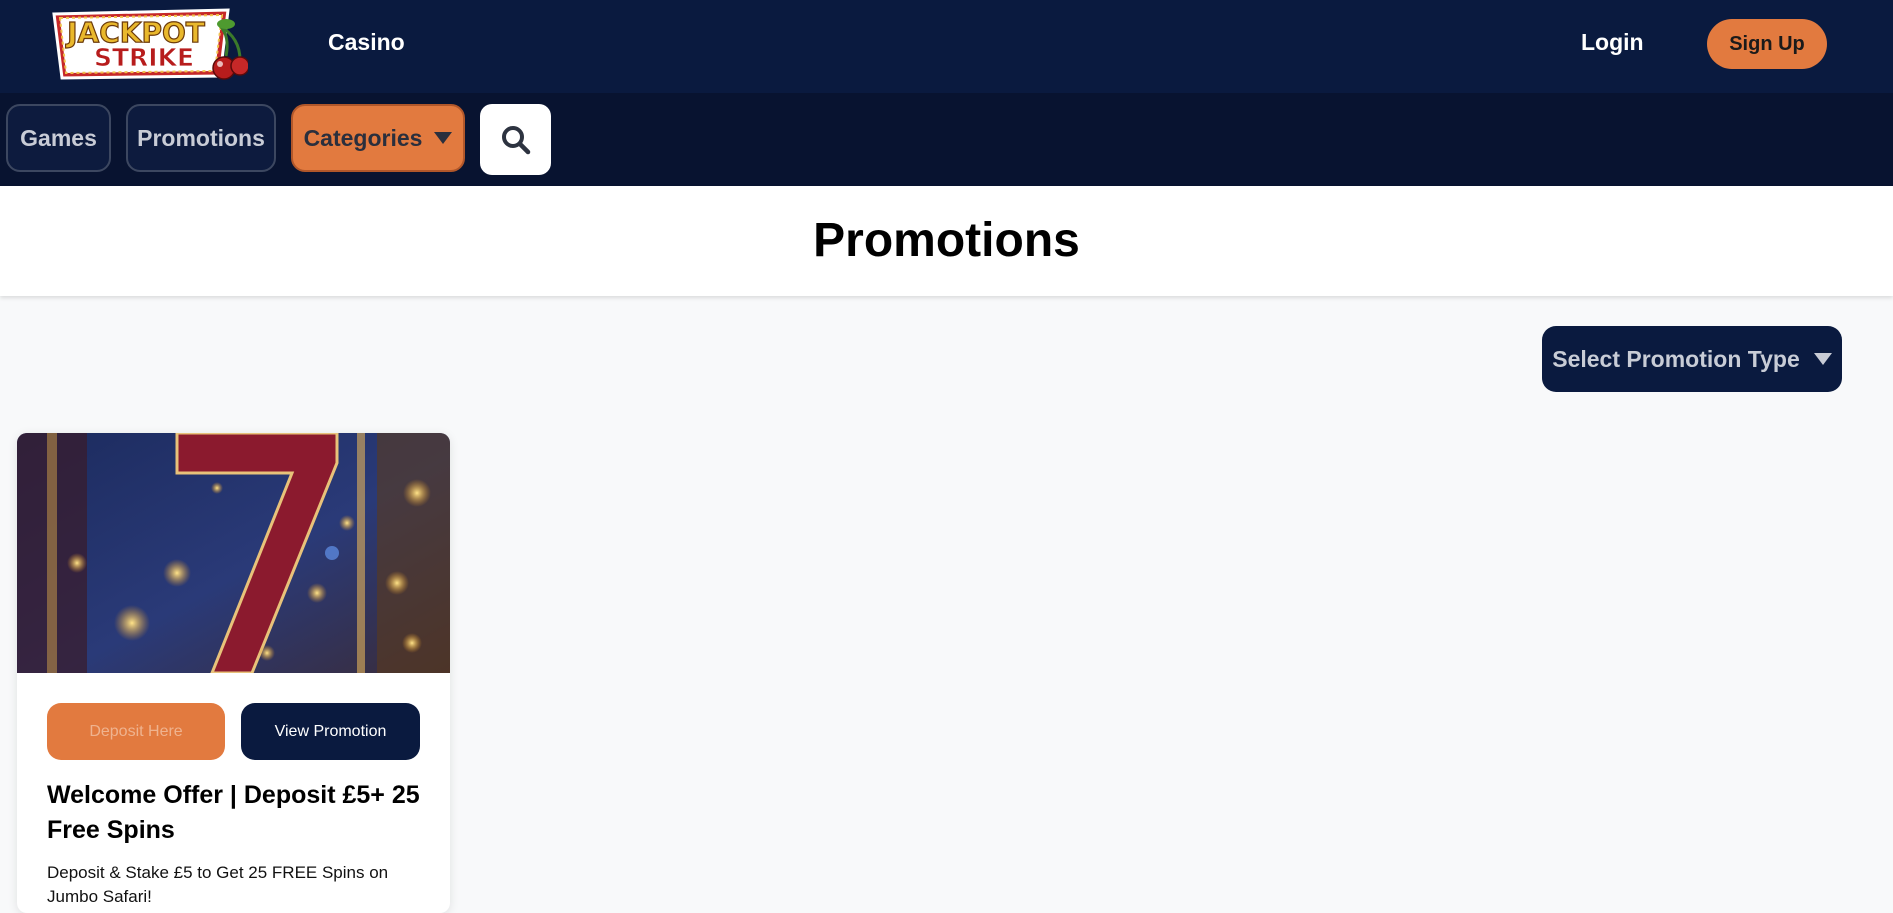 This screenshot has width=1893, height=913. What do you see at coordinates (58, 138) in the screenshot?
I see `tab-games: Games` at bounding box center [58, 138].